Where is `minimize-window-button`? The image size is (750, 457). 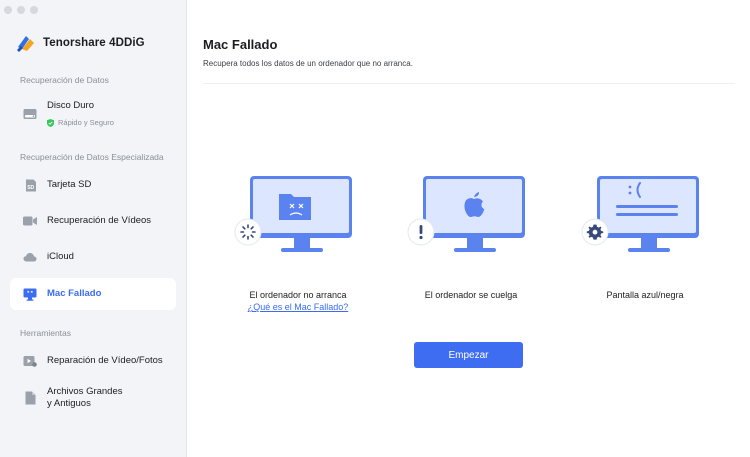
minimize-window-button is located at coordinates (21, 10).